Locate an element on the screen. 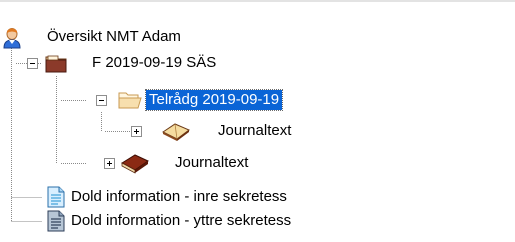 The width and height of the screenshot is (515, 242). tree-item-journaltext-inner: Journaltext is located at coordinates (254, 131).